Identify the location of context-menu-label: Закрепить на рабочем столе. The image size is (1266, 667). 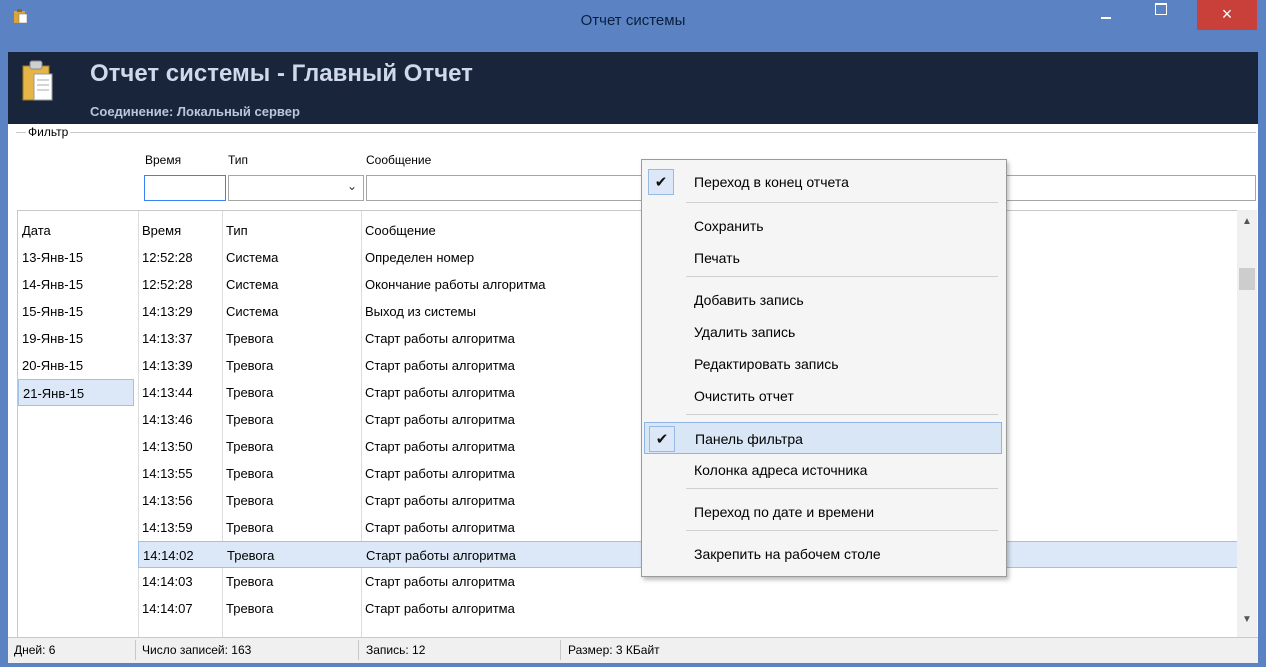
(787, 554).